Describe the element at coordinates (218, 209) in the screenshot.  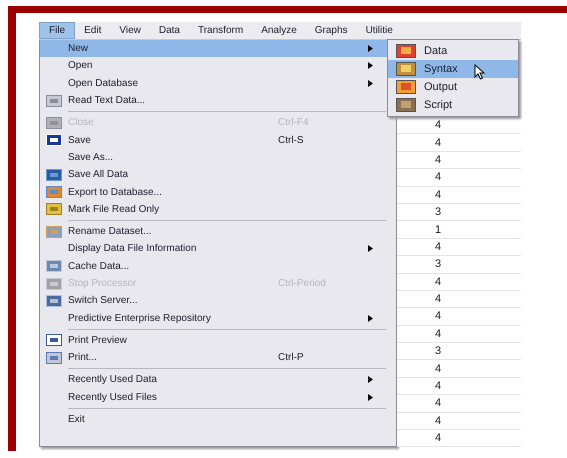
I see `menu-item: Mark File Read Only` at that location.